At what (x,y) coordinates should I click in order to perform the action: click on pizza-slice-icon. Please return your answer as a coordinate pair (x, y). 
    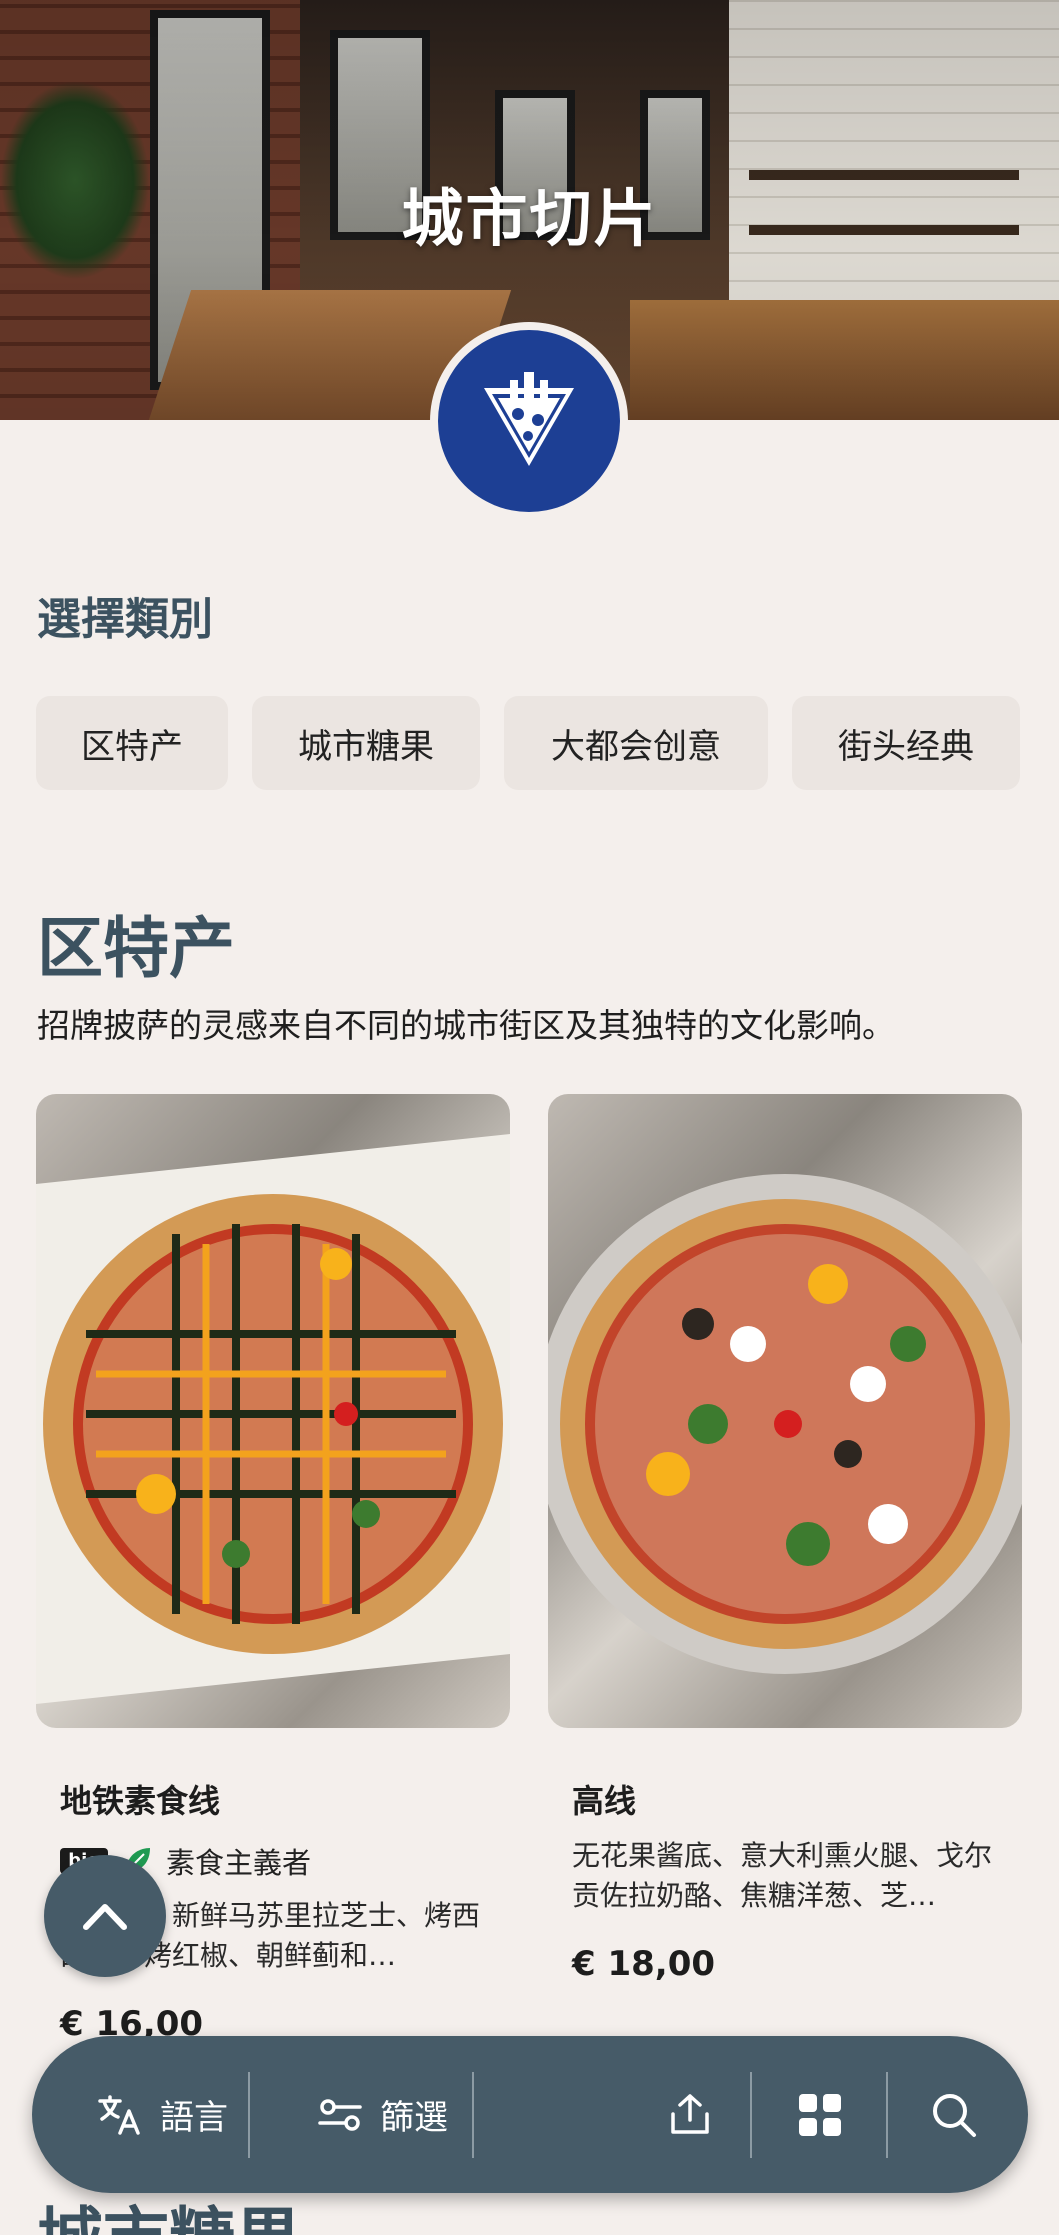
    Looking at the image, I should click on (529, 419).